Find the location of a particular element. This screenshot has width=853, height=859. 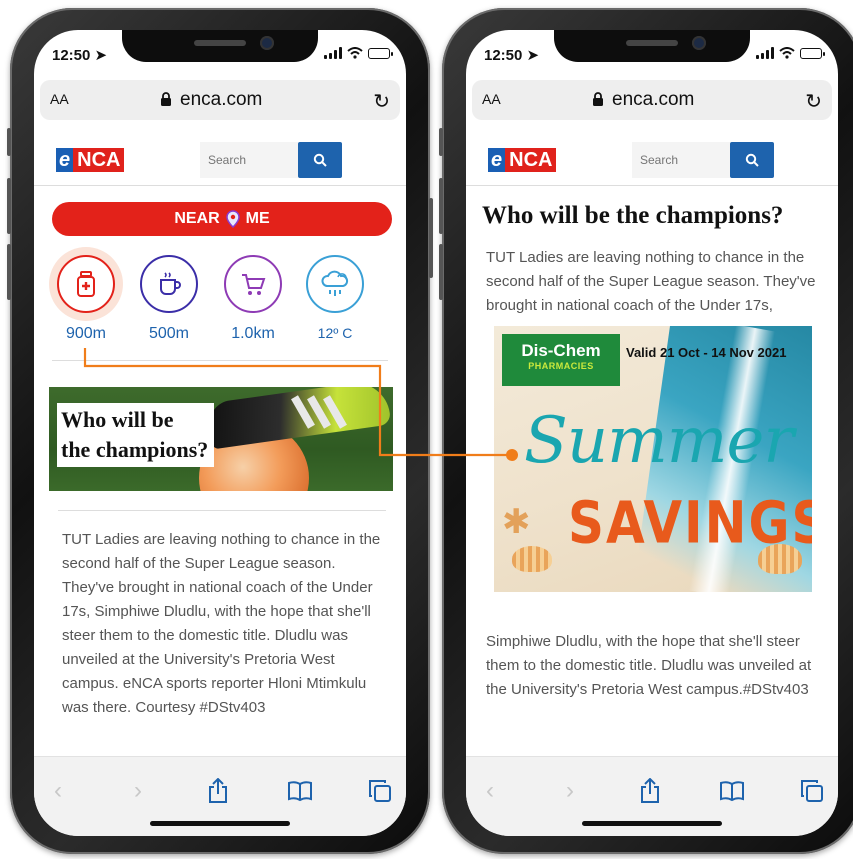

connector-line is located at coordinates (300, 404).